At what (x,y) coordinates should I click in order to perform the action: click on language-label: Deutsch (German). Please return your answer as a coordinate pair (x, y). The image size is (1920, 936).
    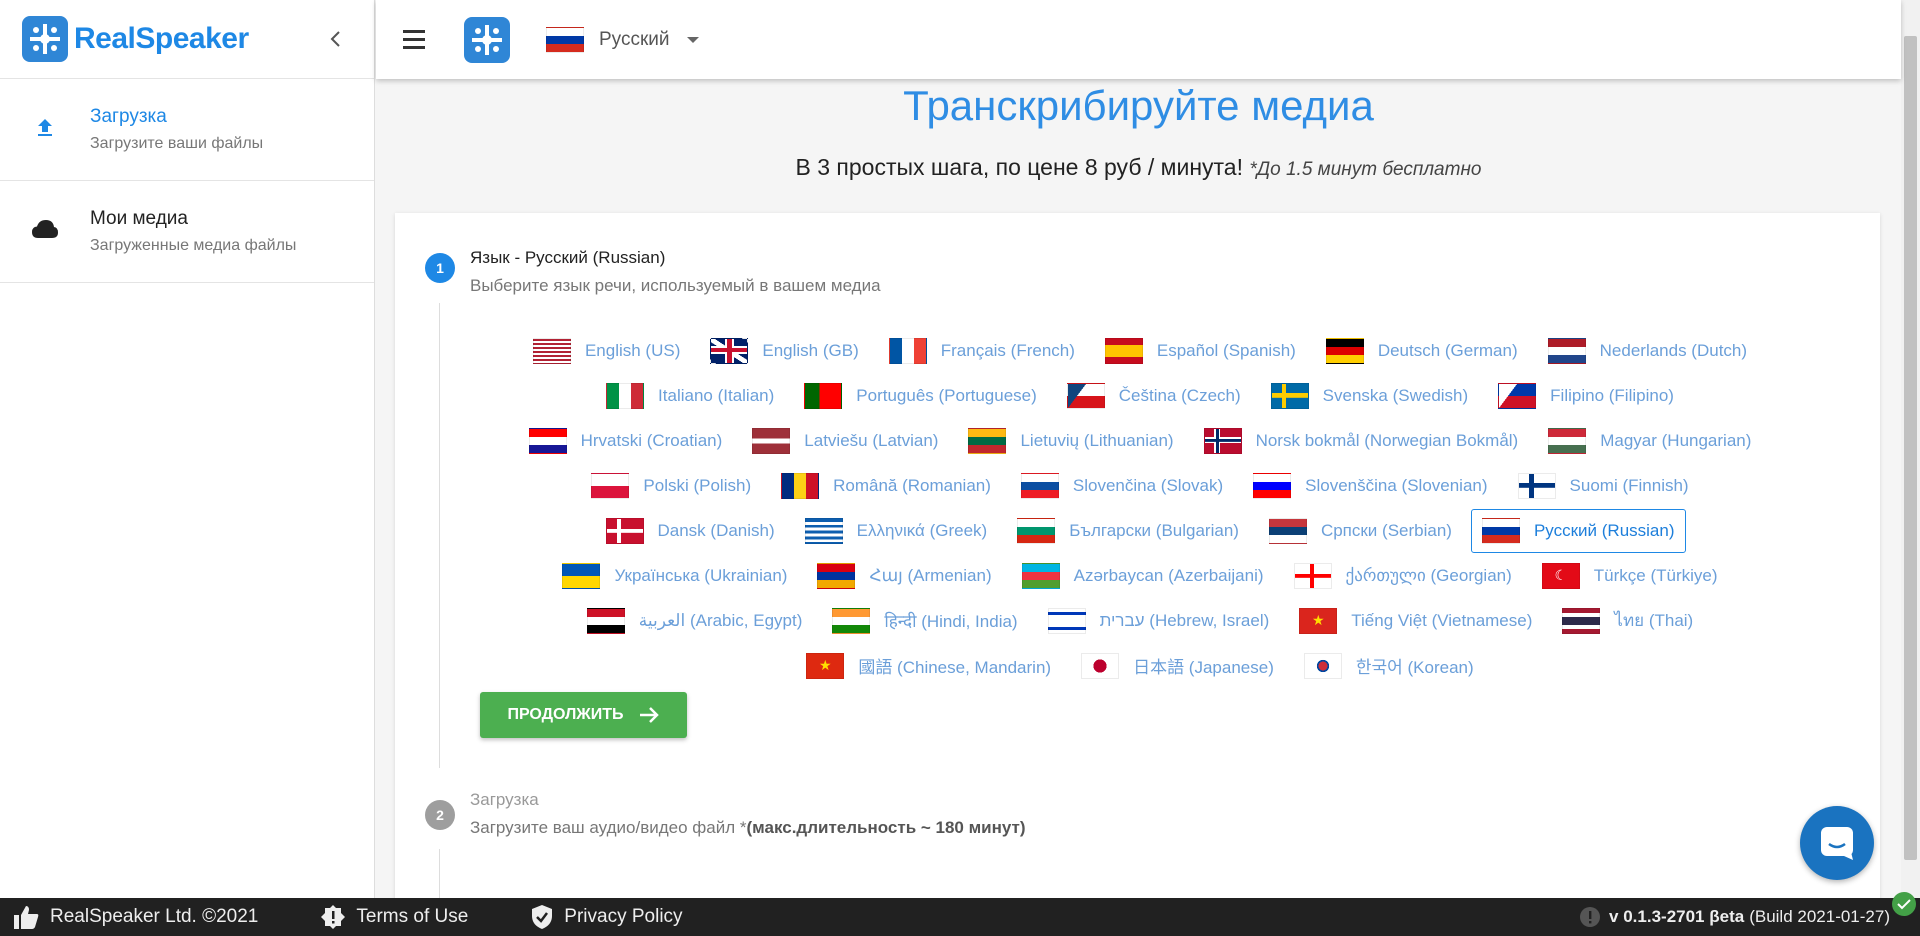
    Looking at the image, I should click on (1447, 350).